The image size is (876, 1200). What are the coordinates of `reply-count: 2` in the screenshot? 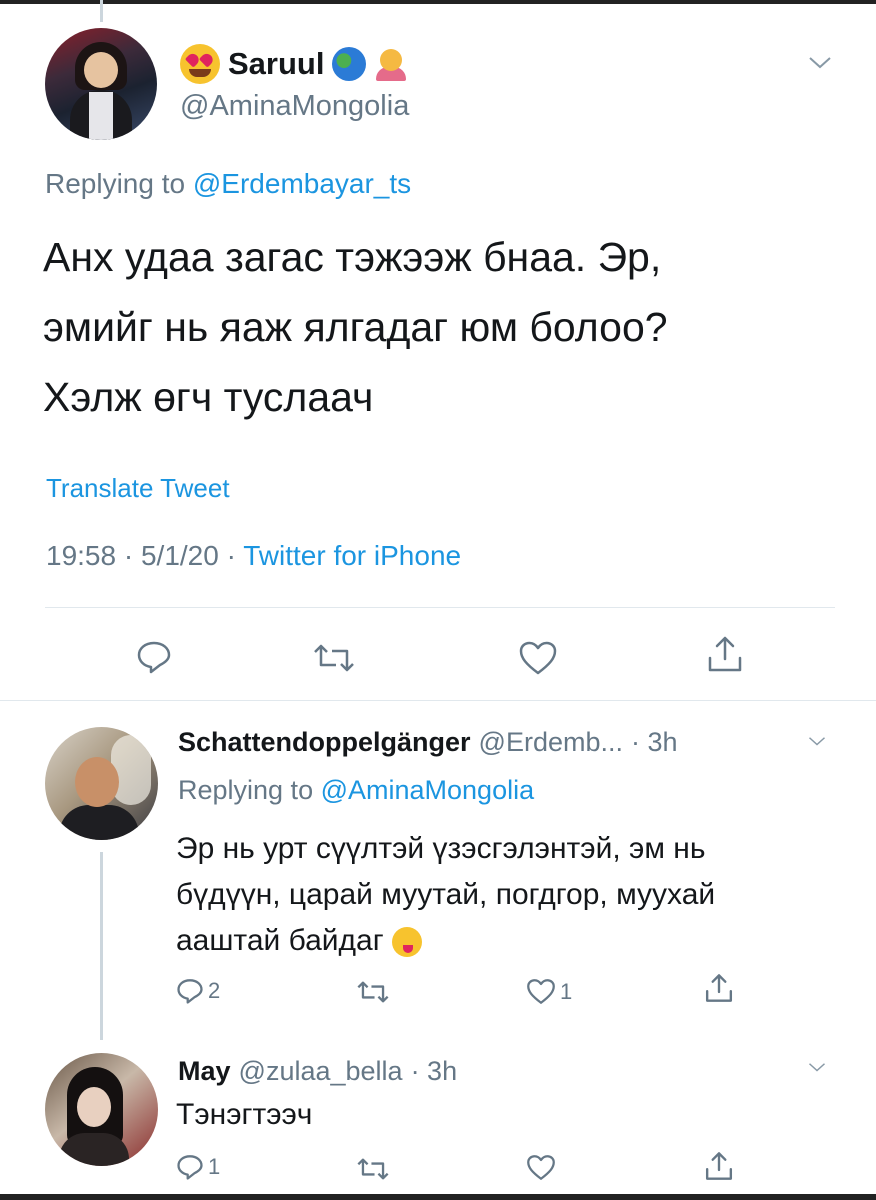 It's located at (214, 990).